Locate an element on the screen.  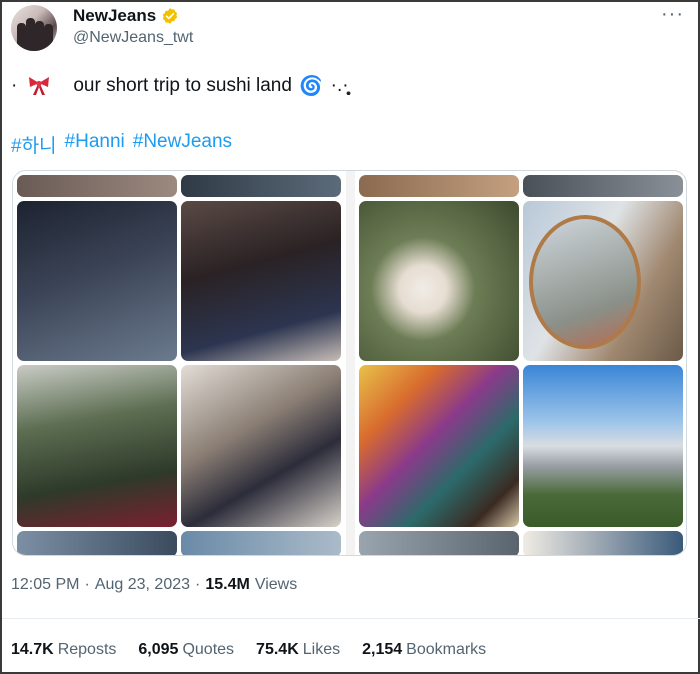
views-label: Views is located at coordinates (276, 584).